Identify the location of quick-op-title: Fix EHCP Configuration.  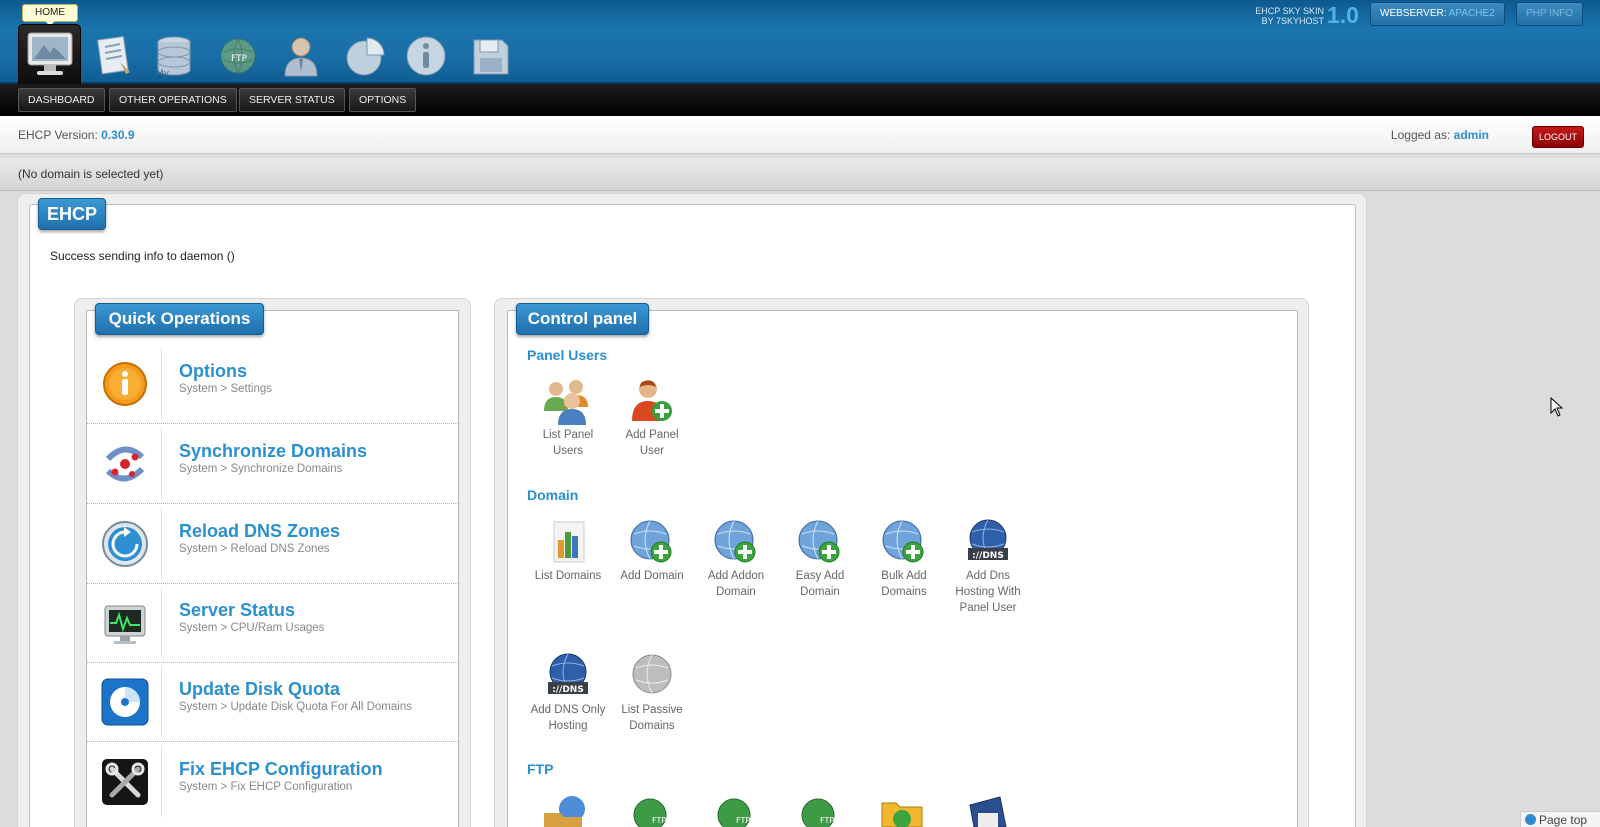
(281, 769).